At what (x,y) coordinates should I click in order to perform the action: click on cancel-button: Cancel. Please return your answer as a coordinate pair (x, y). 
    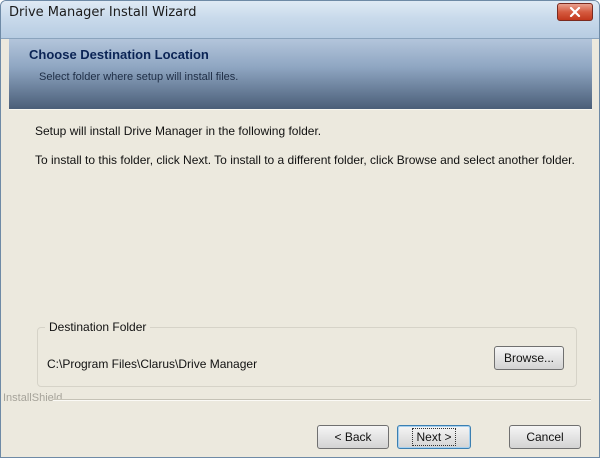
    Looking at the image, I should click on (545, 437).